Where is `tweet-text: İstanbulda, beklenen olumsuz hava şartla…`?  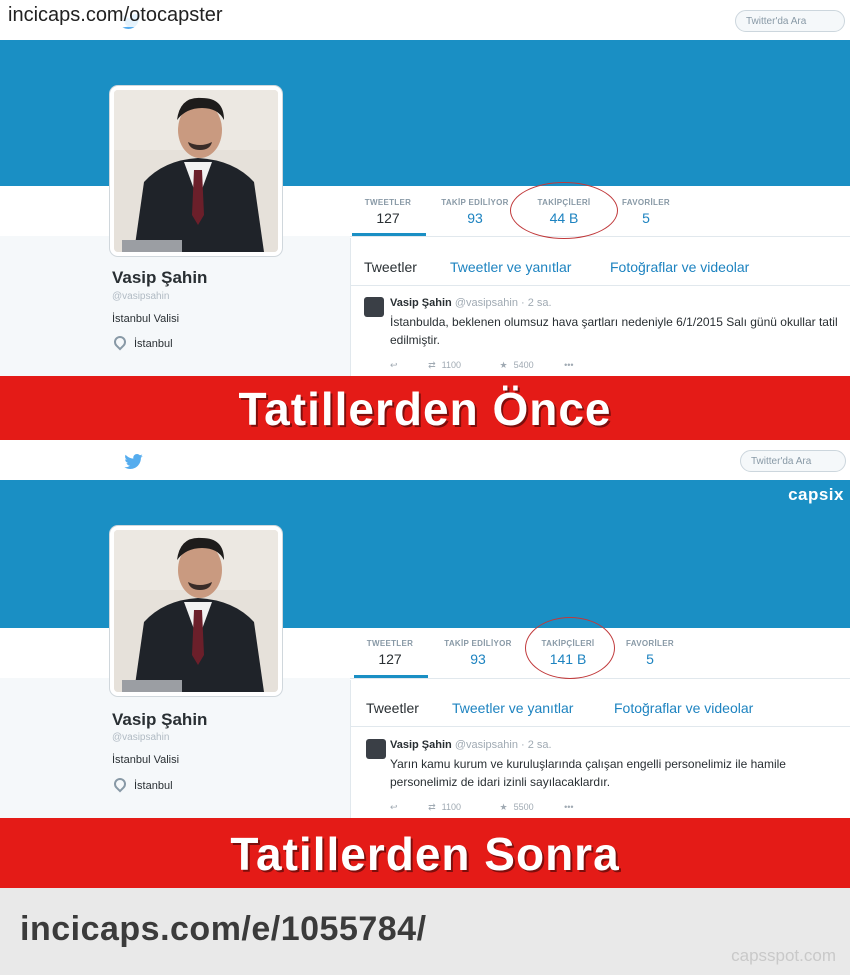
tweet-text: İstanbulda, beklenen olumsuz hava şartla… is located at coordinates (614, 331).